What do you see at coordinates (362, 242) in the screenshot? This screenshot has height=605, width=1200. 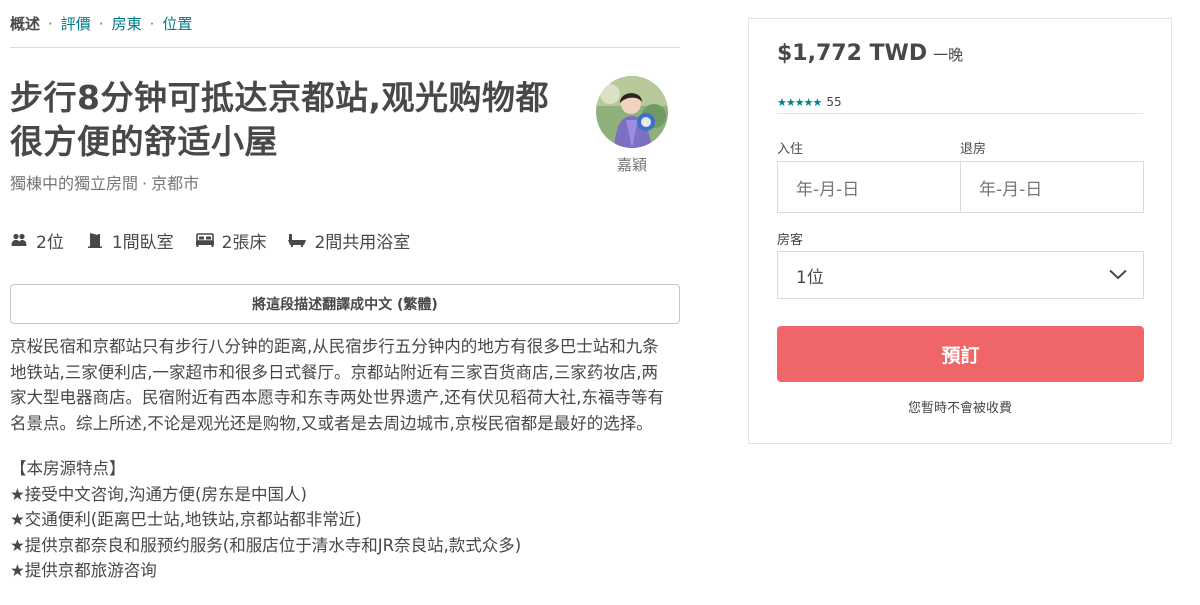 I see `baths-count: 2間共用浴室` at bounding box center [362, 242].